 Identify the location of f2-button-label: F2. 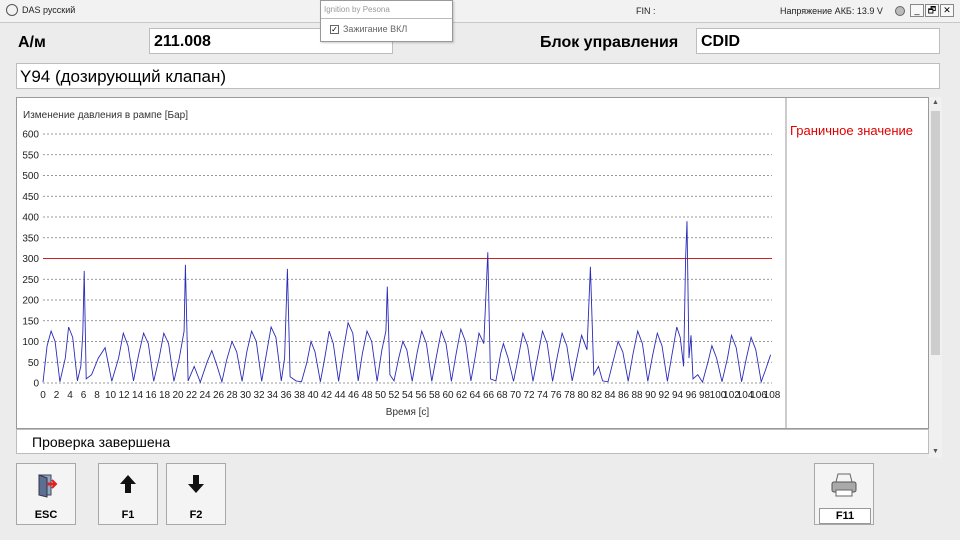
(196, 515).